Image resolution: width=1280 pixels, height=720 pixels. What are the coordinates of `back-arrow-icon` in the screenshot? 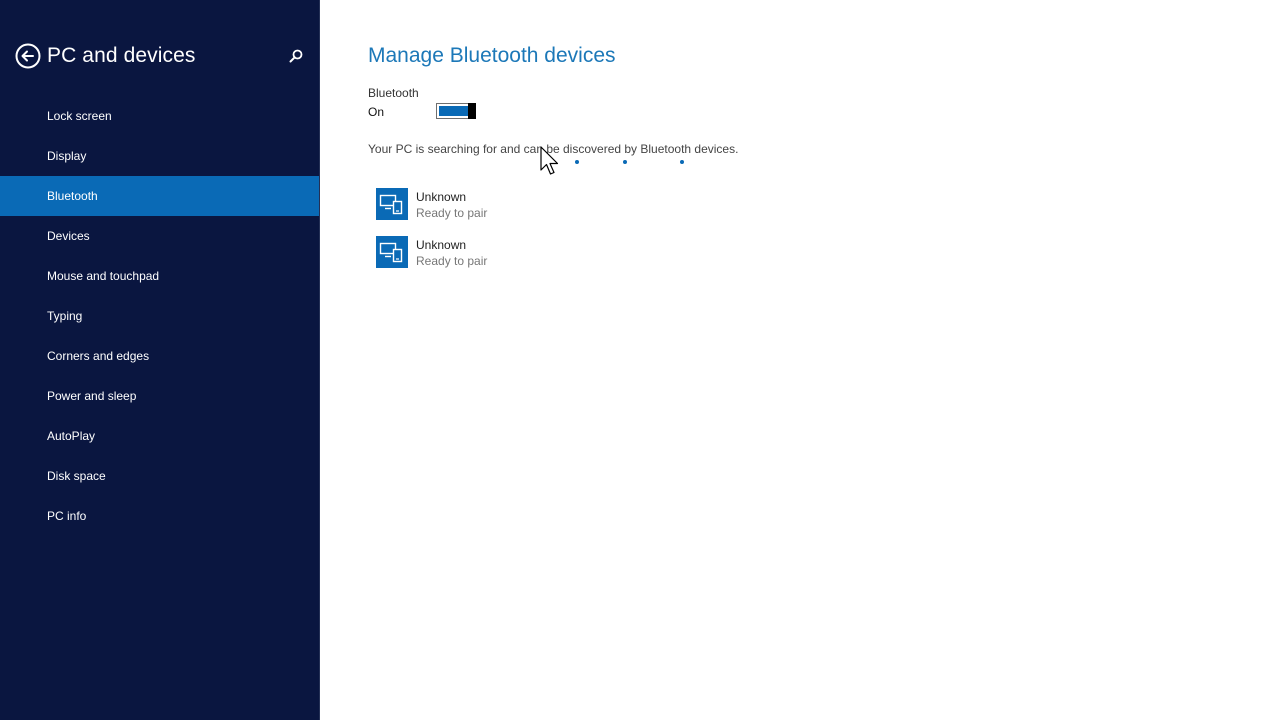 It's located at (28, 56).